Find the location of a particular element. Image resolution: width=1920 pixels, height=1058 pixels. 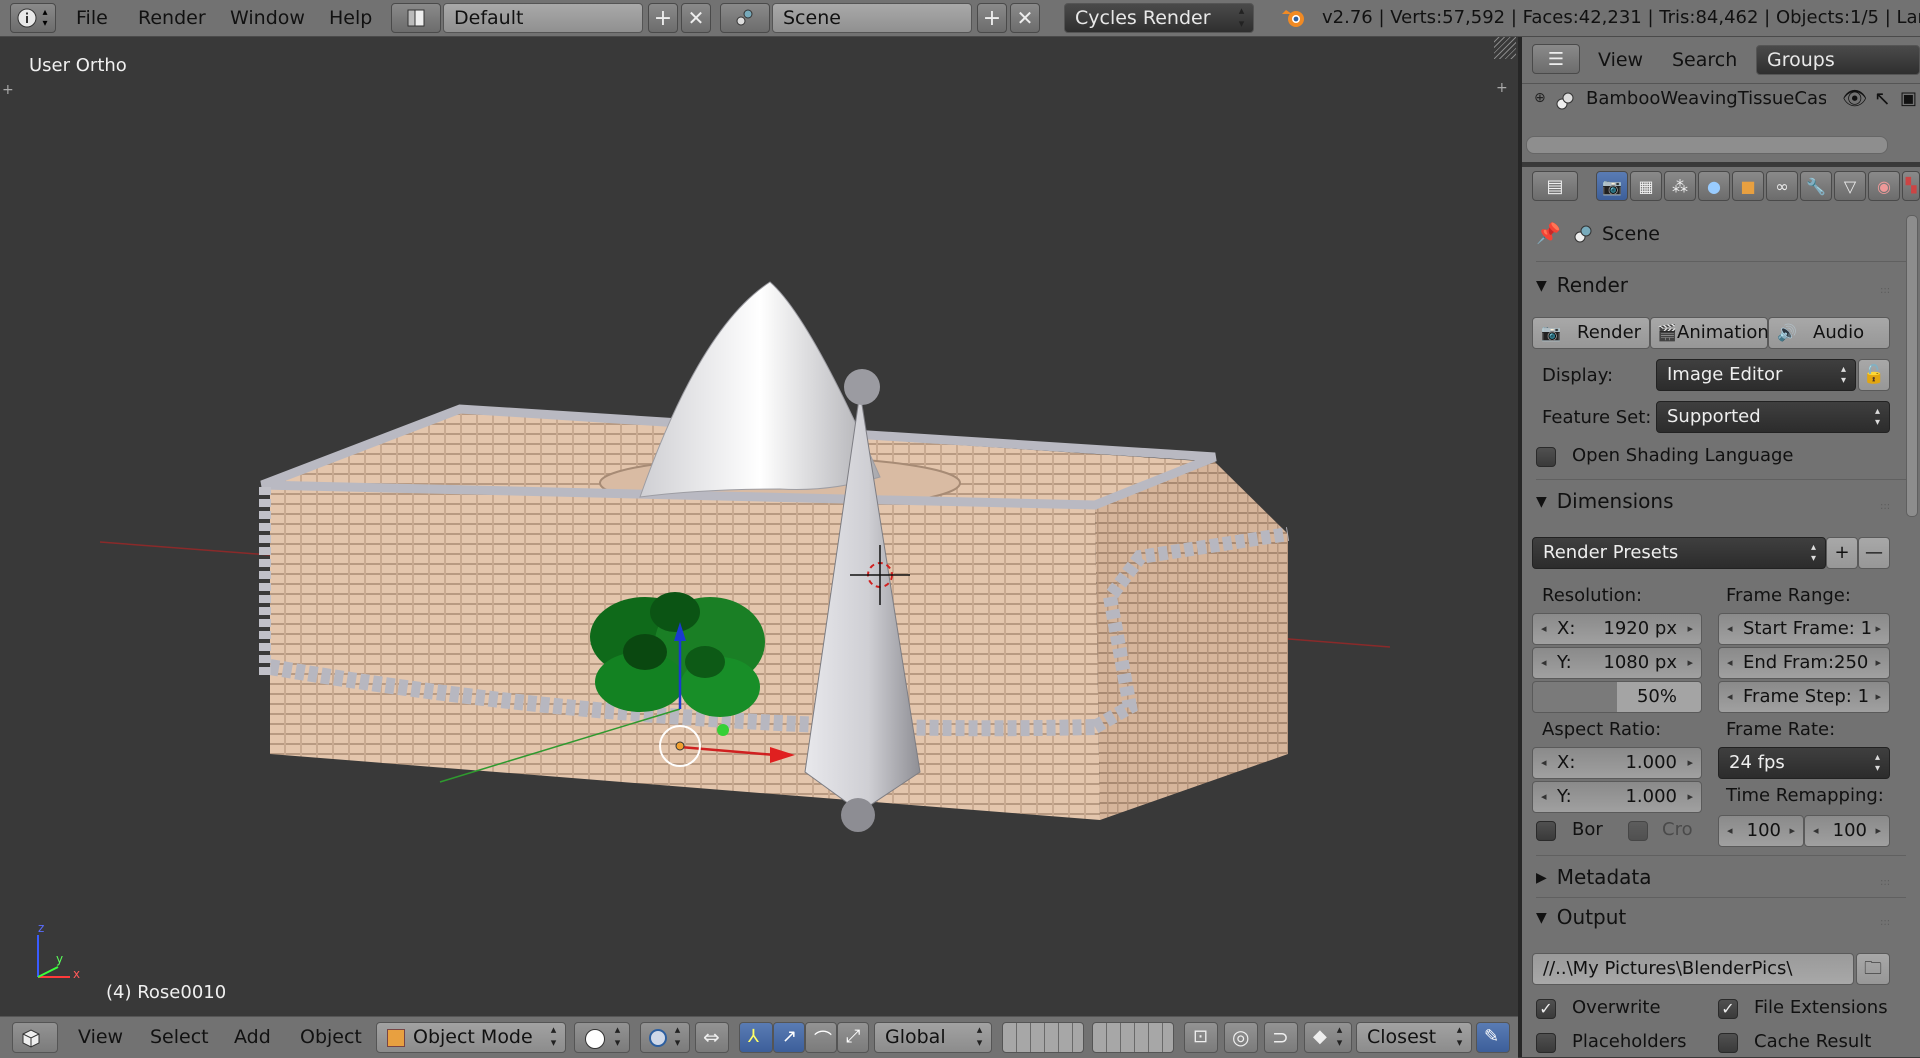

start-frame-field: ◂ Start Frame: 1 ▸ is located at coordinates (1804, 629).